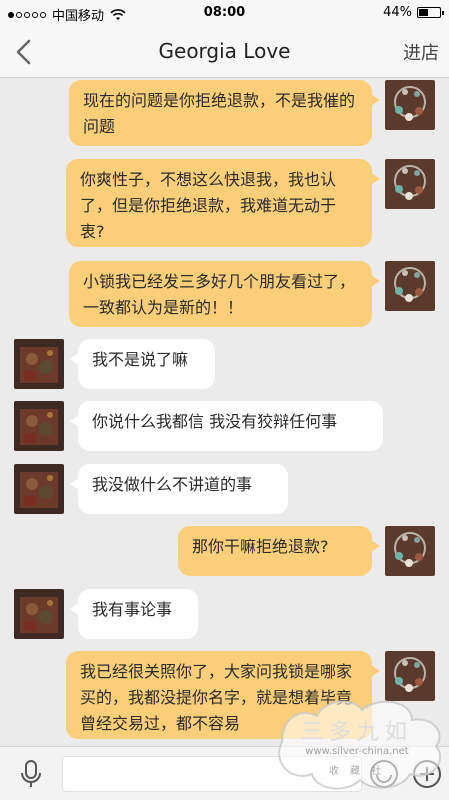 The image size is (449, 800). What do you see at coordinates (134, 614) in the screenshot?
I see `message-bubble-incoming: 我有事论事` at bounding box center [134, 614].